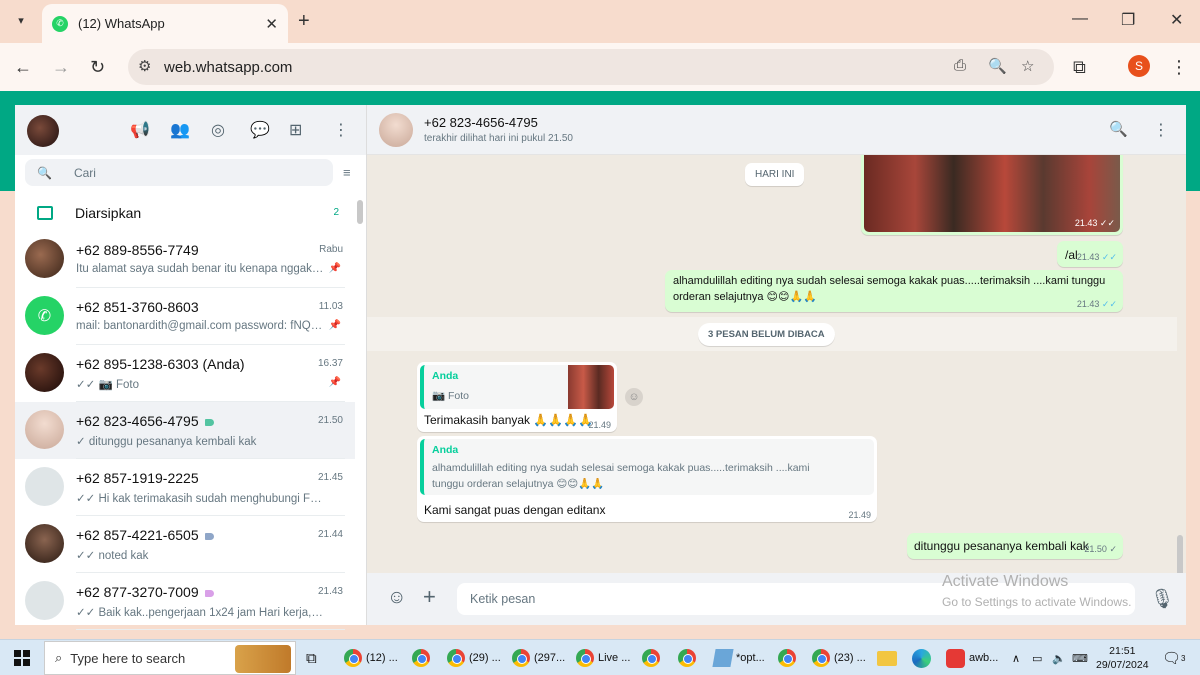 The image size is (1200, 675). Describe the element at coordinates (311, 658) in the screenshot. I see `task-view-icon: ⧉` at that location.